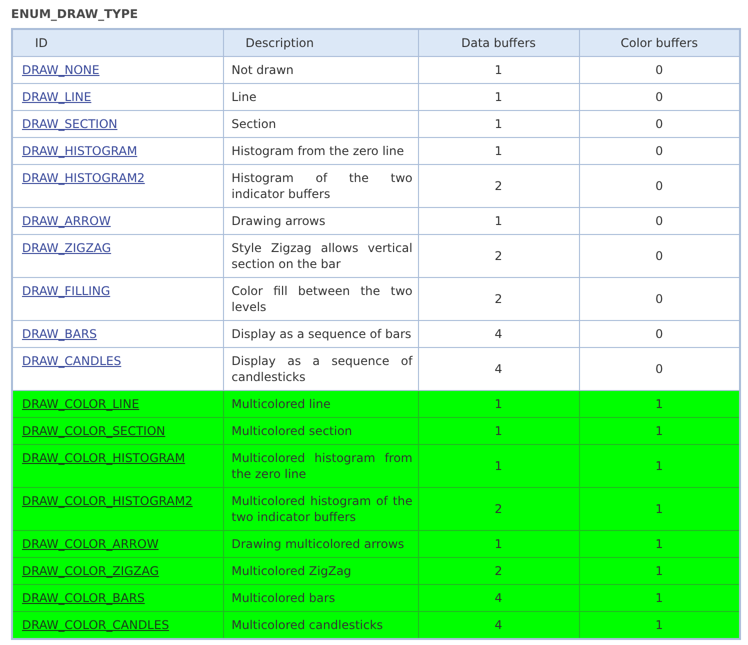  What do you see at coordinates (320, 509) in the screenshot?
I see `description-cell: Multicolored histogram of the two indicator buffers` at bounding box center [320, 509].